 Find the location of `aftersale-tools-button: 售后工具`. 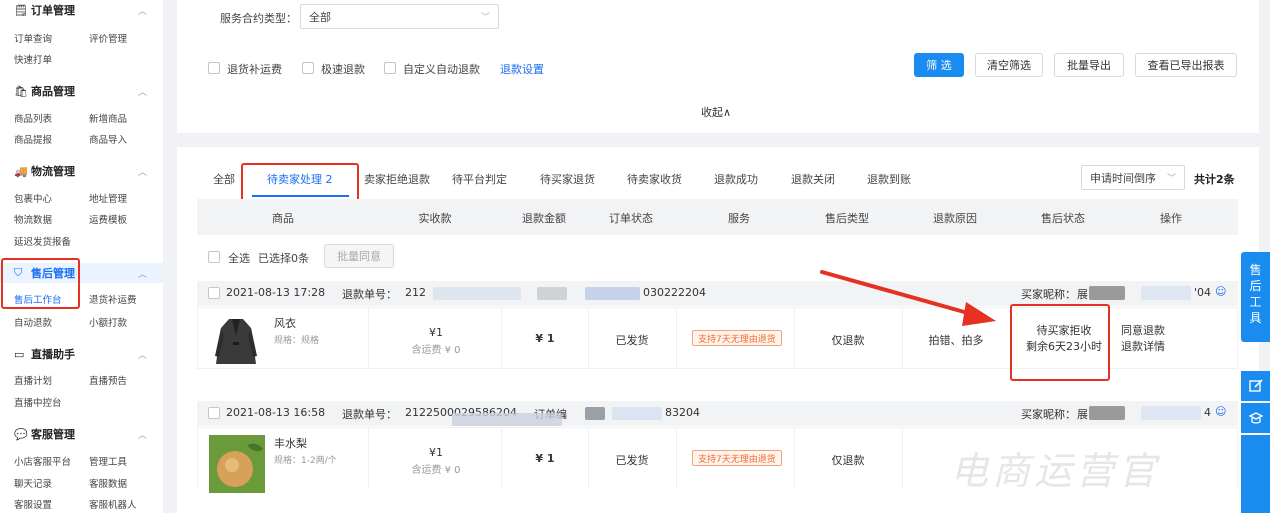

aftersale-tools-button: 售后工具 is located at coordinates (1255, 297).